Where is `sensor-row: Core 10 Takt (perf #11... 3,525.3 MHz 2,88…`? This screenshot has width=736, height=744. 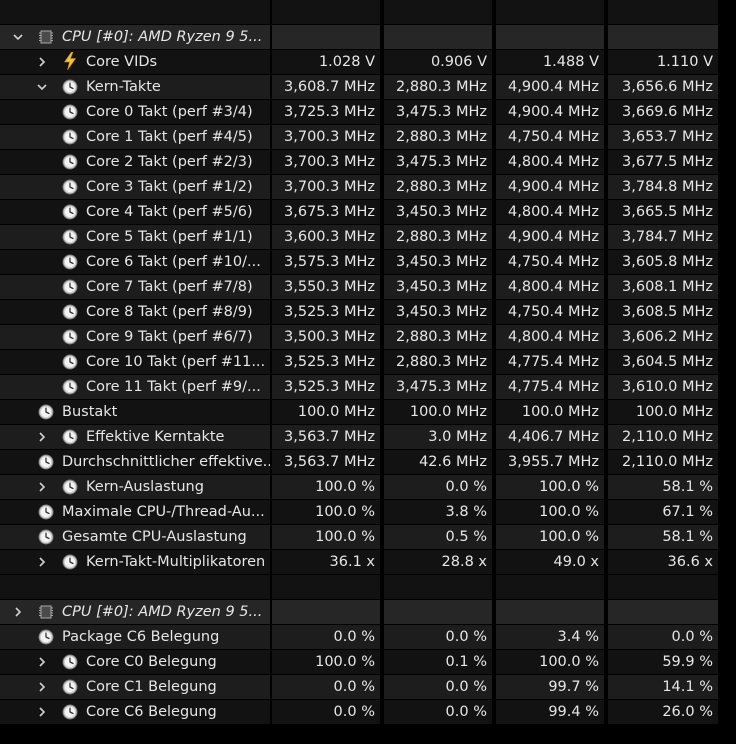
sensor-row: Core 10 Takt (perf #11... 3,525.3 MHz 2,88… is located at coordinates (359, 362).